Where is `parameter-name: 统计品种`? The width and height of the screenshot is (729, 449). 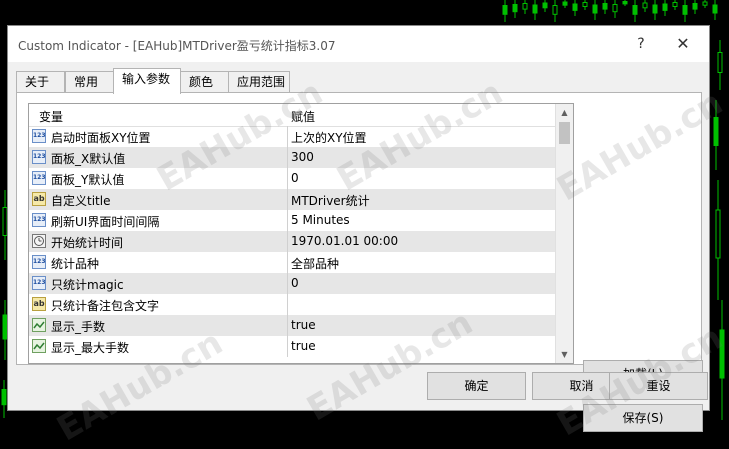 parameter-name: 统计品种 is located at coordinates (75, 264).